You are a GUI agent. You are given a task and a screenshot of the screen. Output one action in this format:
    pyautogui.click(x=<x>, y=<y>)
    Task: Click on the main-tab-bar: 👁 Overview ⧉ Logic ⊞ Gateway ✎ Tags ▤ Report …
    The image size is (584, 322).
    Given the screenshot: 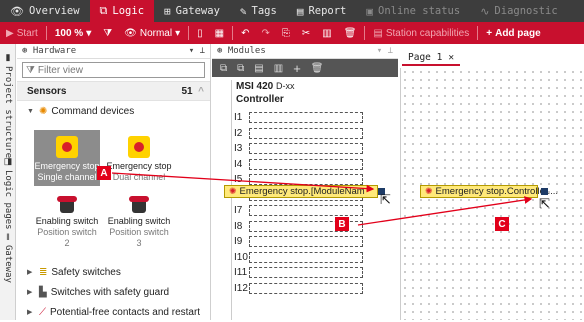 What is the action you would take?
    pyautogui.click(x=292, y=11)
    